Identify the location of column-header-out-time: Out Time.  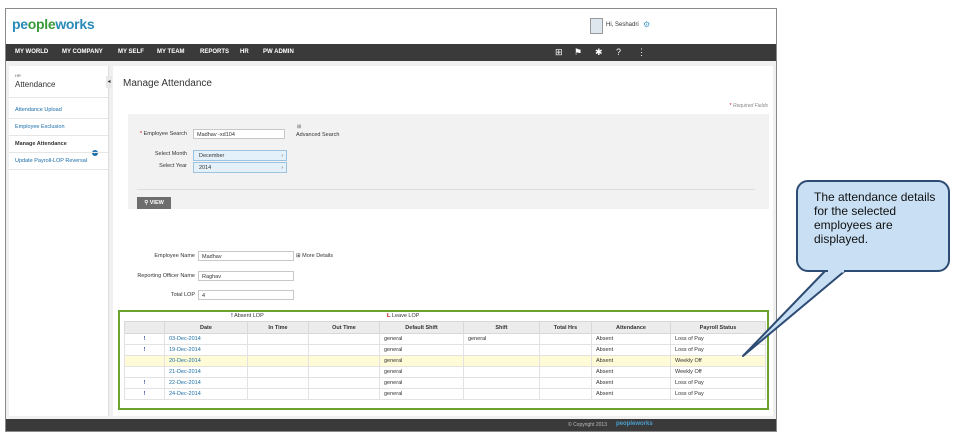
(344, 327).